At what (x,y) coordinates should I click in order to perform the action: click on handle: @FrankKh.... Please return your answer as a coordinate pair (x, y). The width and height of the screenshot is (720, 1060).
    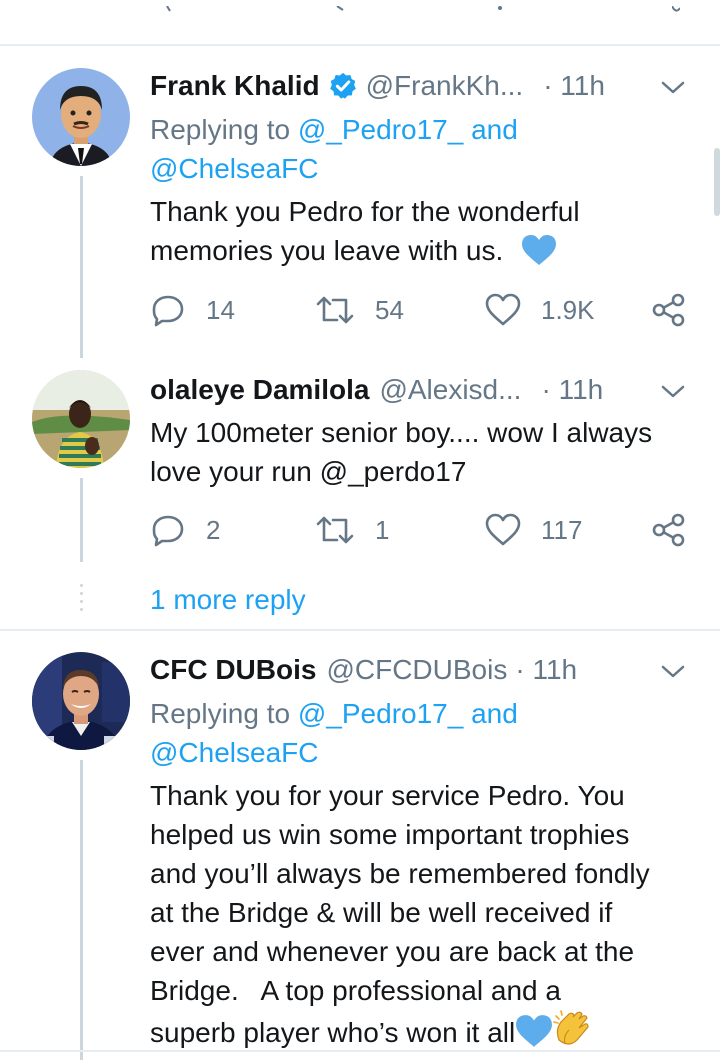
    Looking at the image, I should click on (445, 86).